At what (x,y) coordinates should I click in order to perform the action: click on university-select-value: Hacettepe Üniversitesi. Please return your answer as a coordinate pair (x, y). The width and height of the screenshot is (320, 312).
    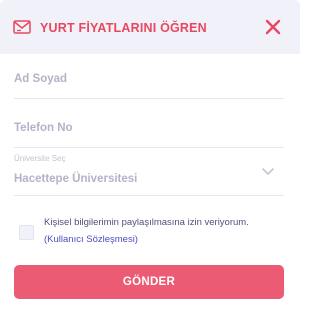
    Looking at the image, I should click on (76, 179).